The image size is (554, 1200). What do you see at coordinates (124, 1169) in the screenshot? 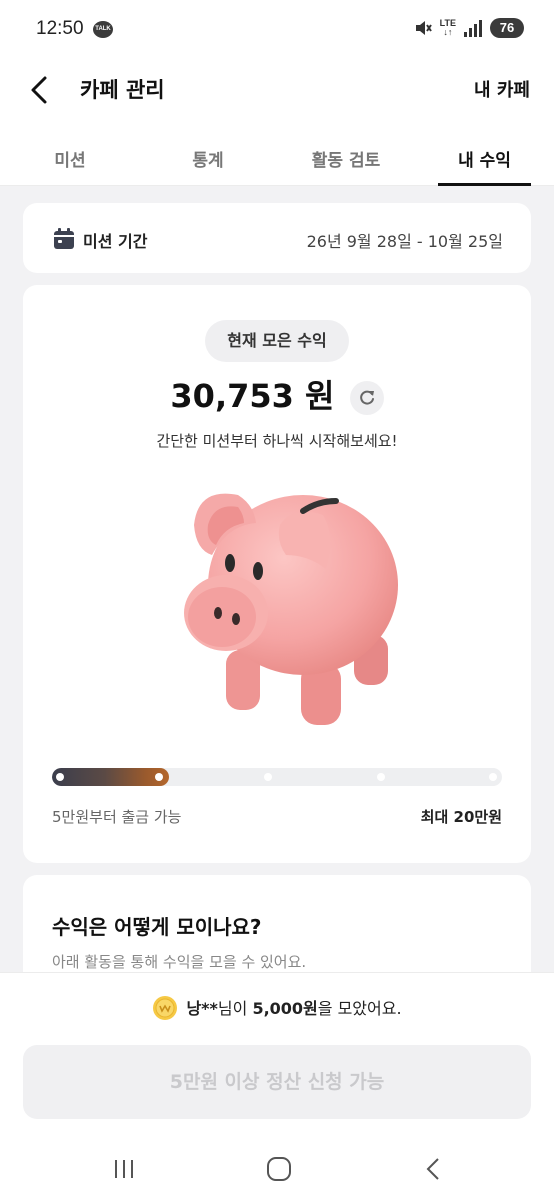
I see `recents-icon` at bounding box center [124, 1169].